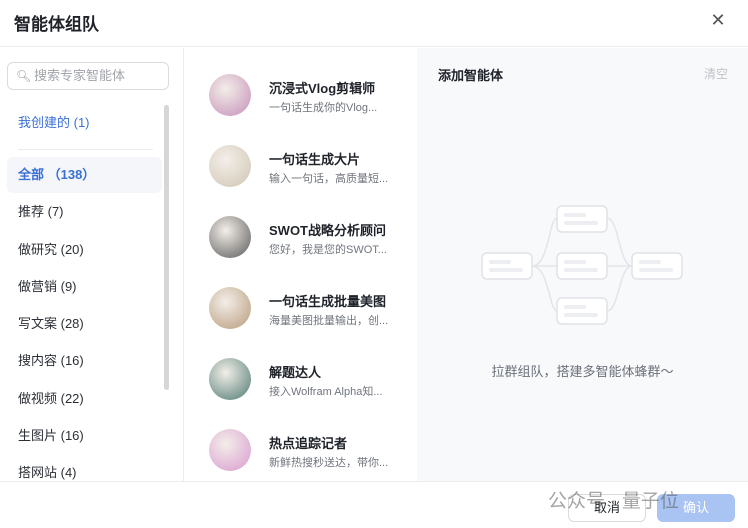  Describe the element at coordinates (80, 75) in the screenshot. I see `search-placeholder: 搜索专家智能体` at that location.